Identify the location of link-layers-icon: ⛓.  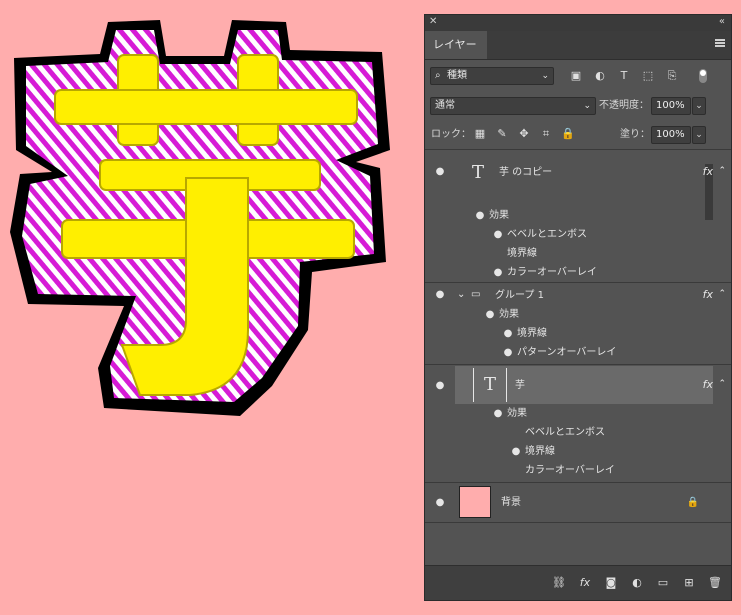
(559, 583).